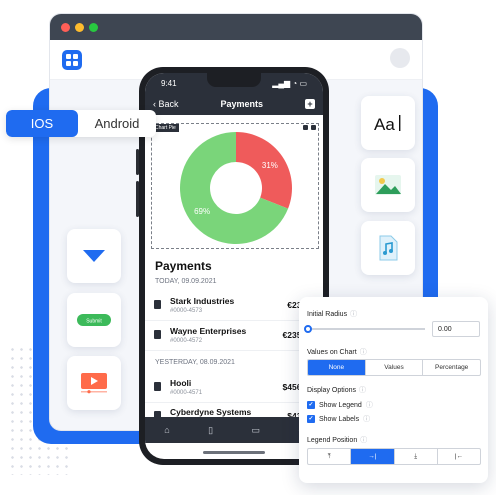 Image resolution: width=496 pixels, height=495 pixels. Describe the element at coordinates (234, 452) in the screenshot. I see `home-indicator` at that location.